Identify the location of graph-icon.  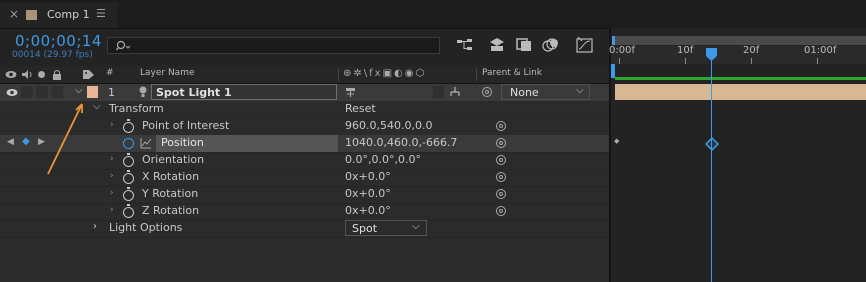
(146, 143).